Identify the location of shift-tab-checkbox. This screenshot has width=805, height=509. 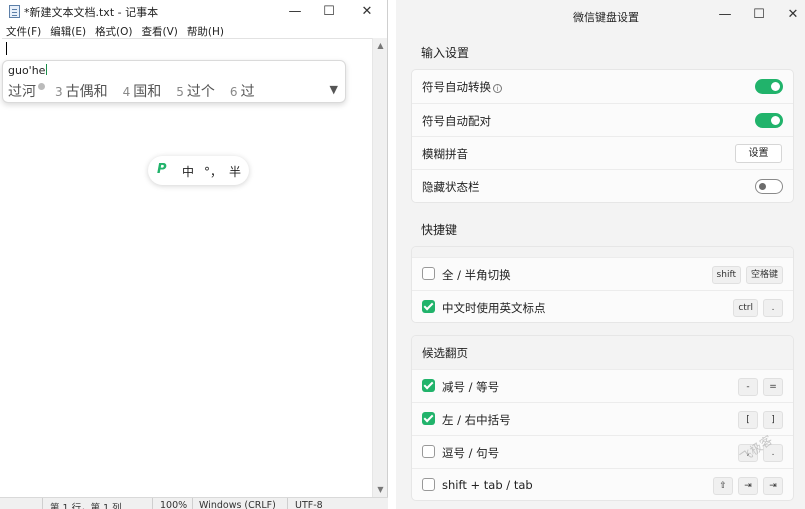
(428, 484).